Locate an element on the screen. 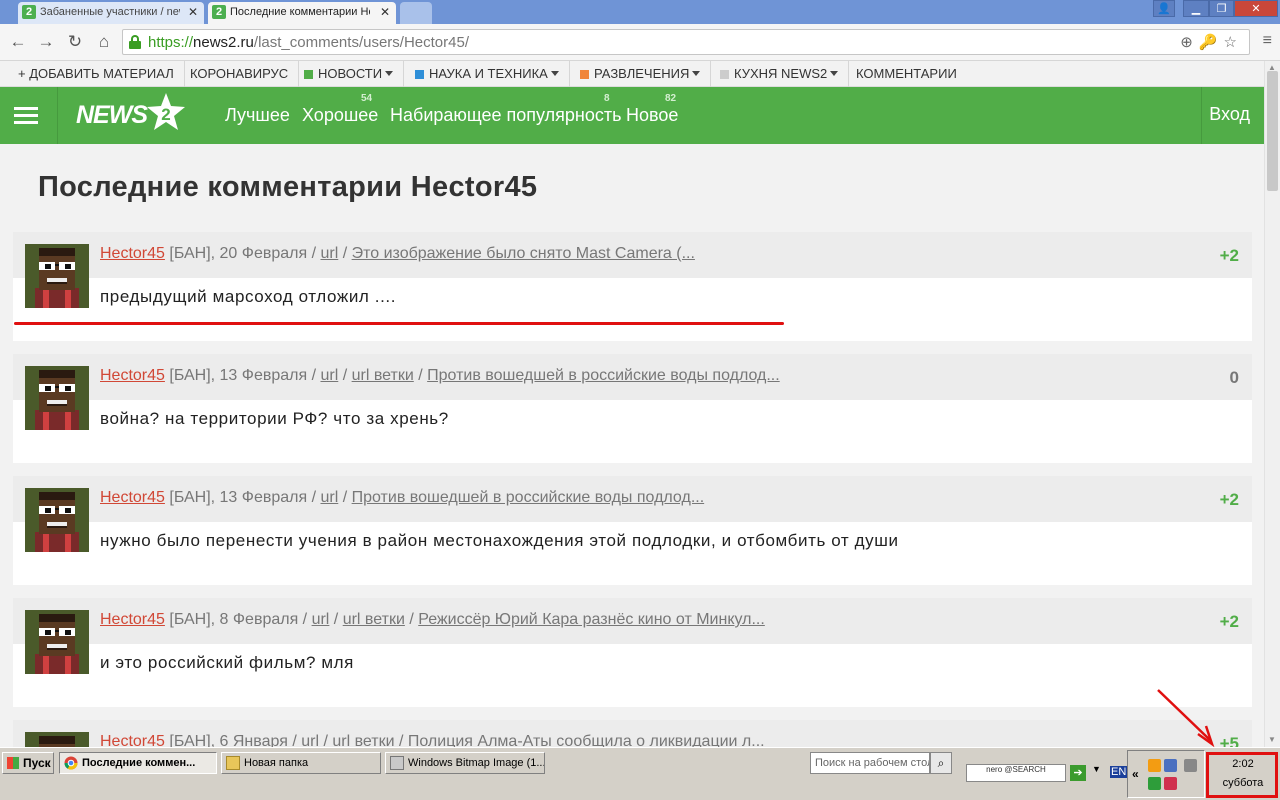 The width and height of the screenshot is (1280, 800). hamburger-menu-icon is located at coordinates (26, 116).